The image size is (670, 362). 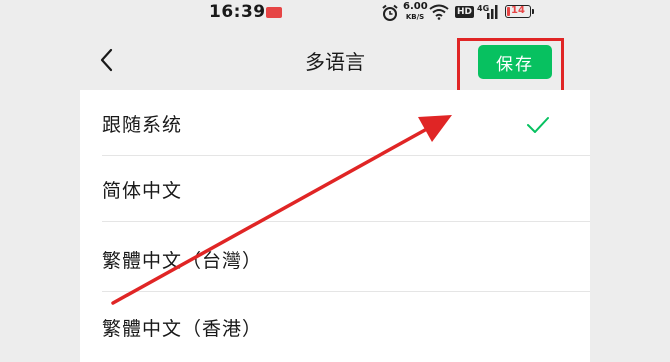 I want to click on battery-icon: 14, so click(x=519, y=11).